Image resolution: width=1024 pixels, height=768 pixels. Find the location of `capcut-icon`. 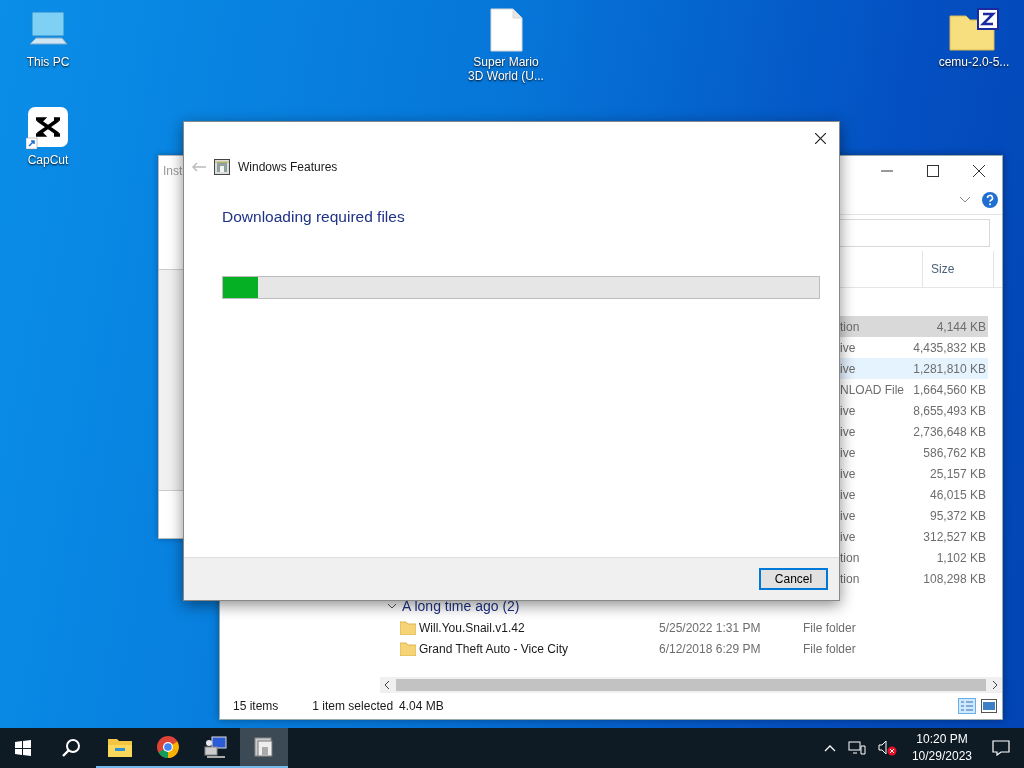

capcut-icon is located at coordinates (48, 128).